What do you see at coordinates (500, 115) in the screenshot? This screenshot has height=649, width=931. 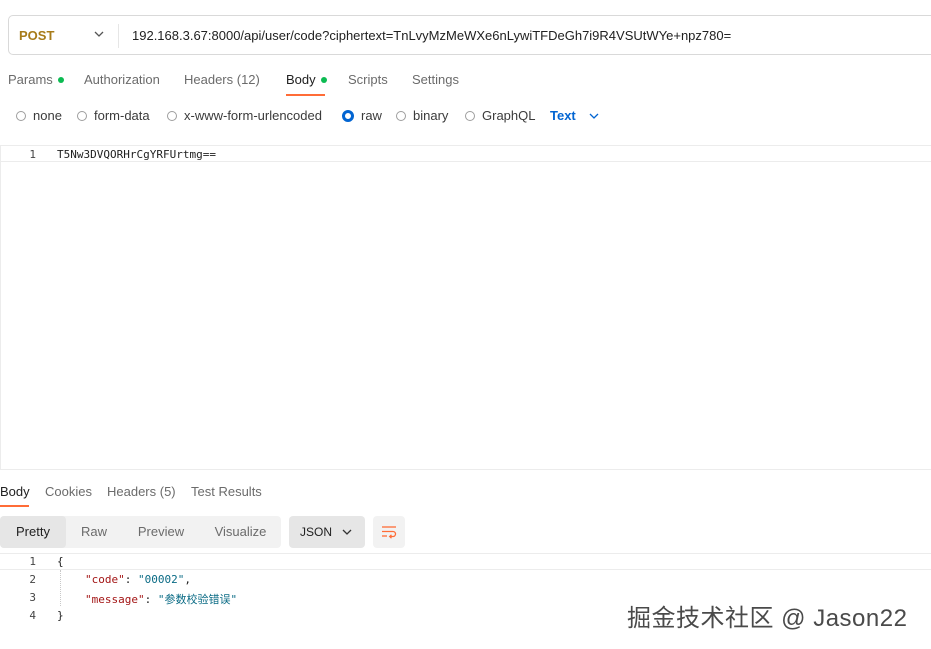 I see `radio-graphql: GraphQL` at bounding box center [500, 115].